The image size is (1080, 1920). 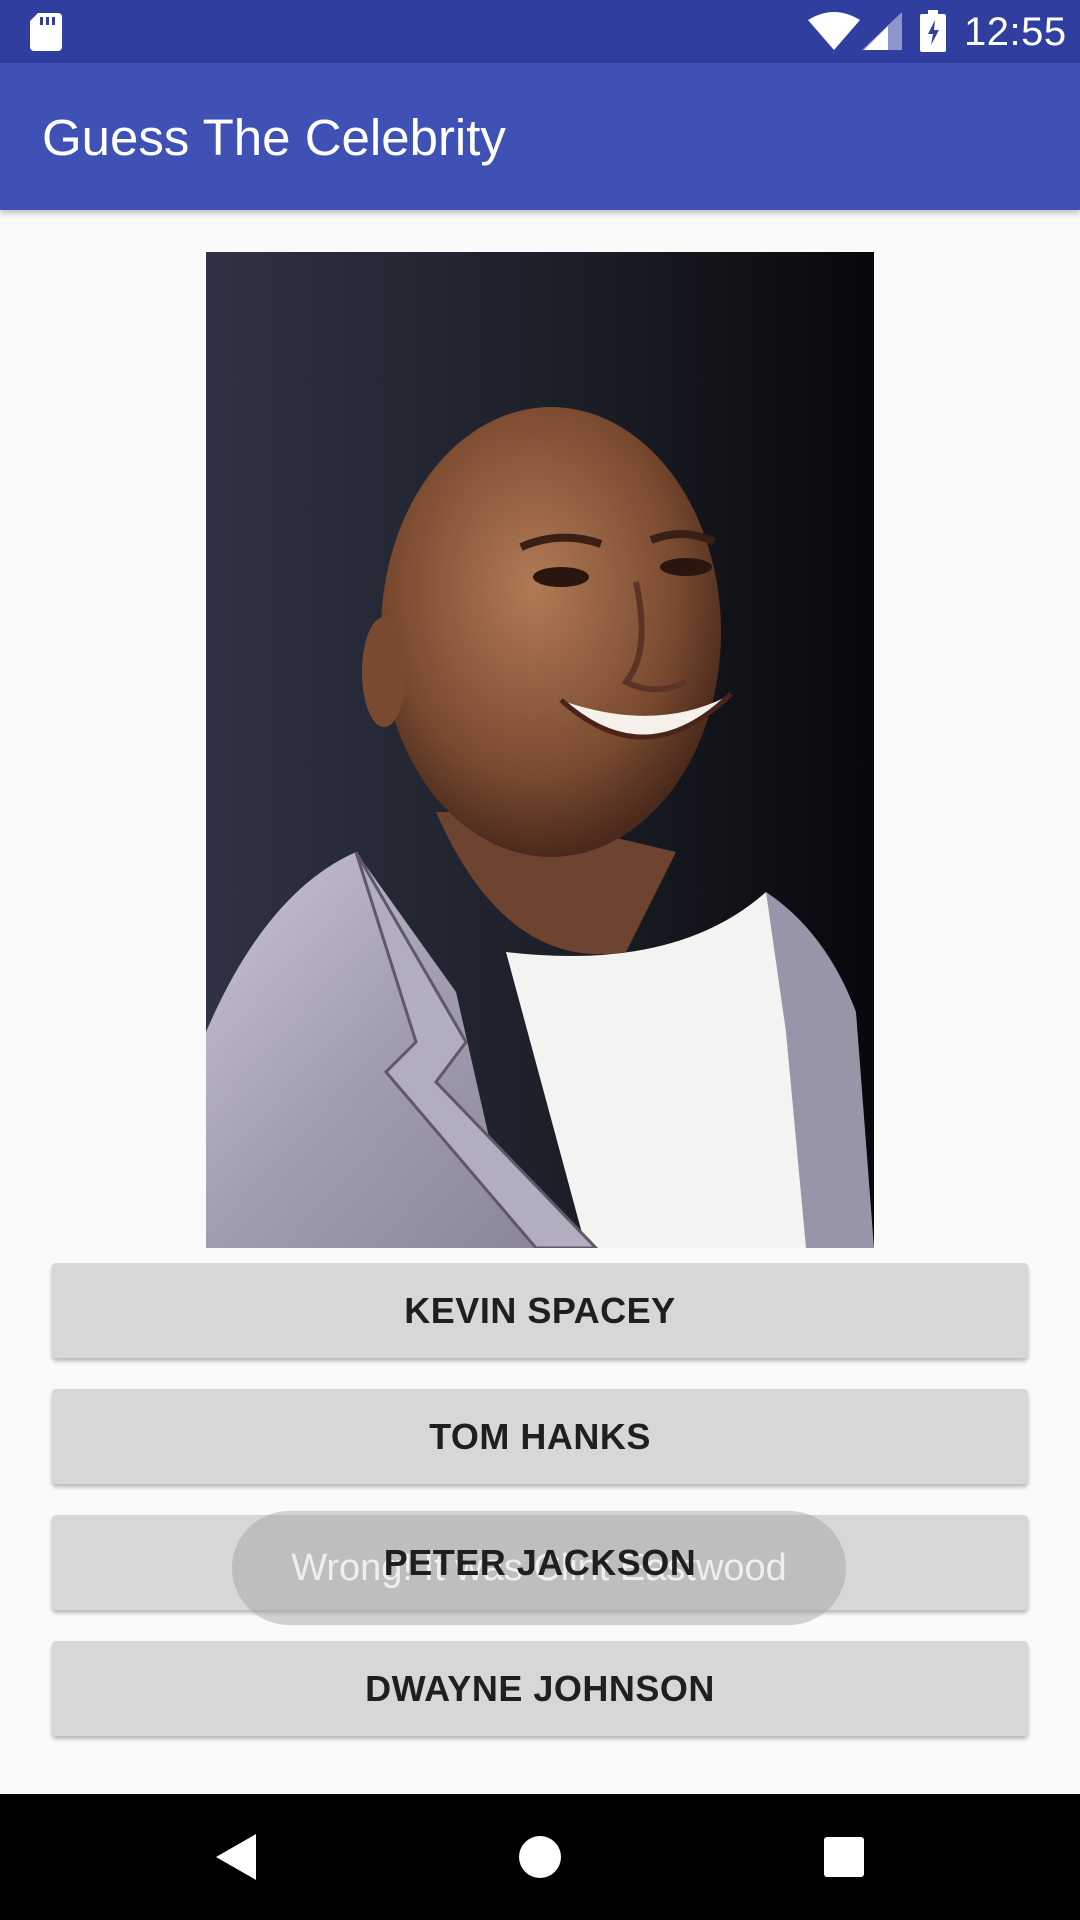 I want to click on navigation-bar, so click(x=540, y=1857).